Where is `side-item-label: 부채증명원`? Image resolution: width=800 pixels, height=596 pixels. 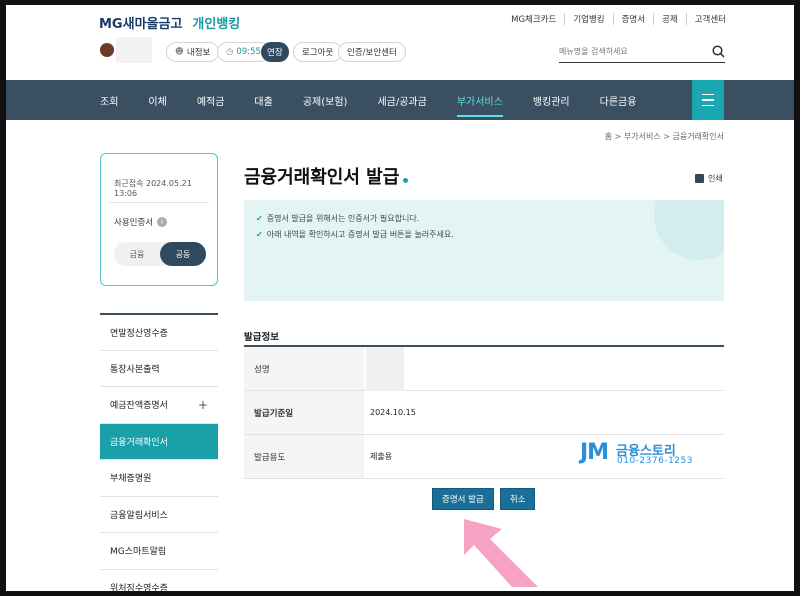 side-item-label: 부채증명원 is located at coordinates (131, 479).